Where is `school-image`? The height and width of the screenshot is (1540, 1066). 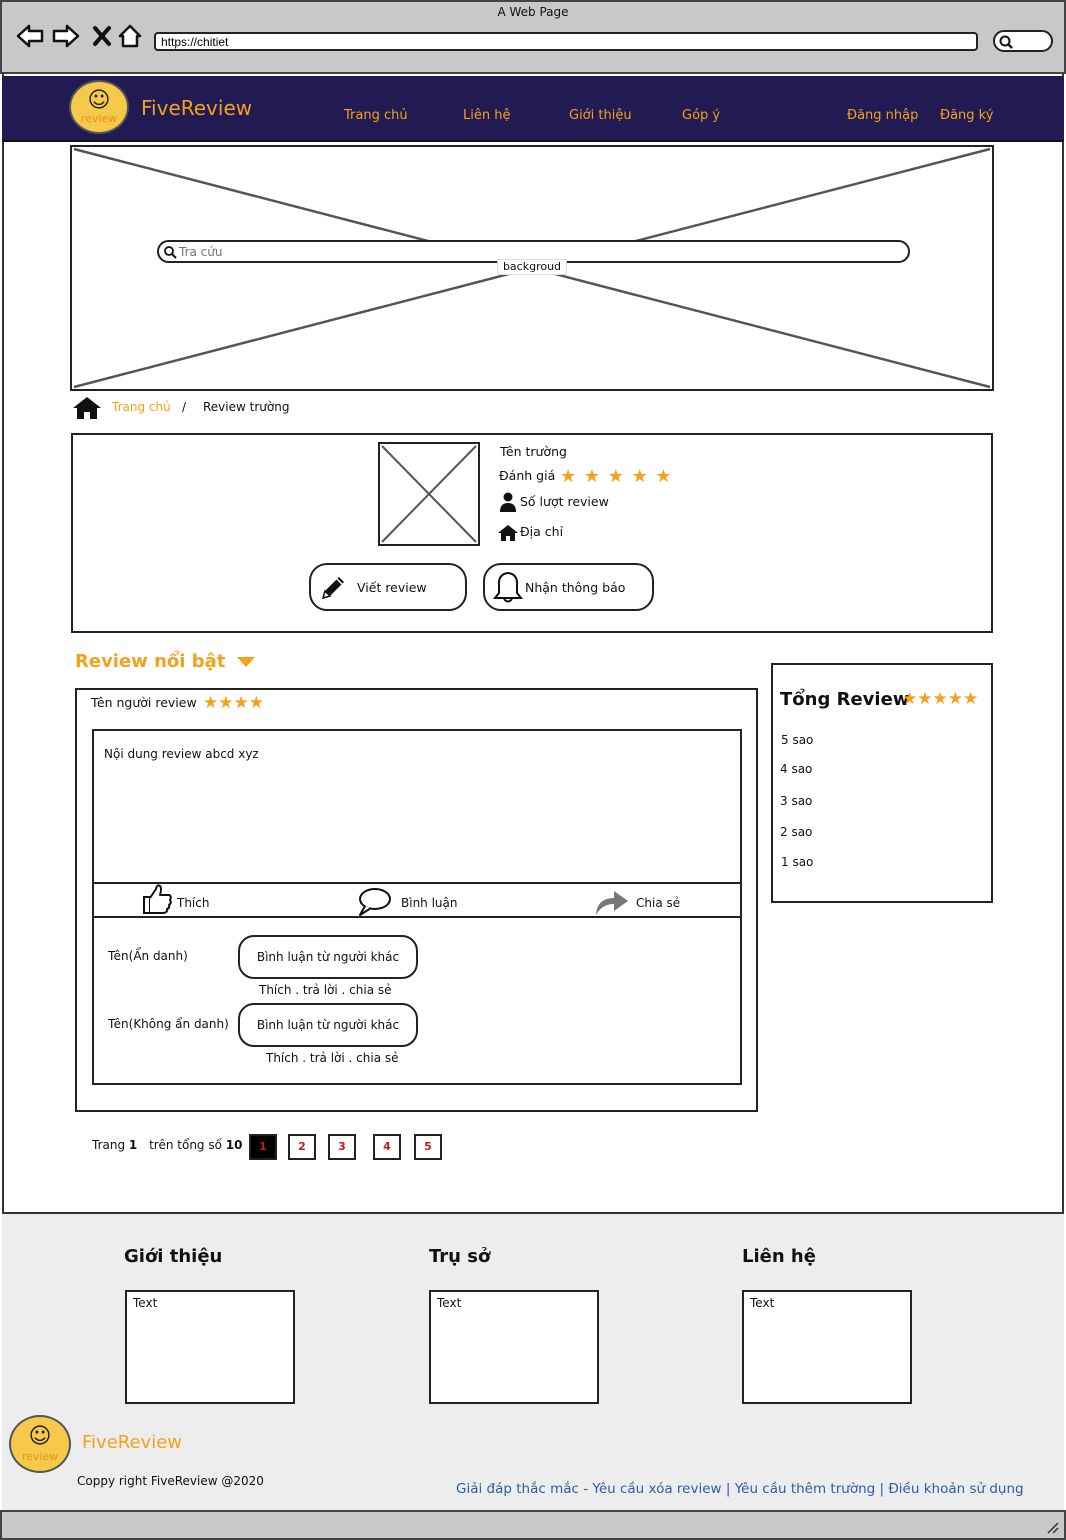
school-image is located at coordinates (429, 494).